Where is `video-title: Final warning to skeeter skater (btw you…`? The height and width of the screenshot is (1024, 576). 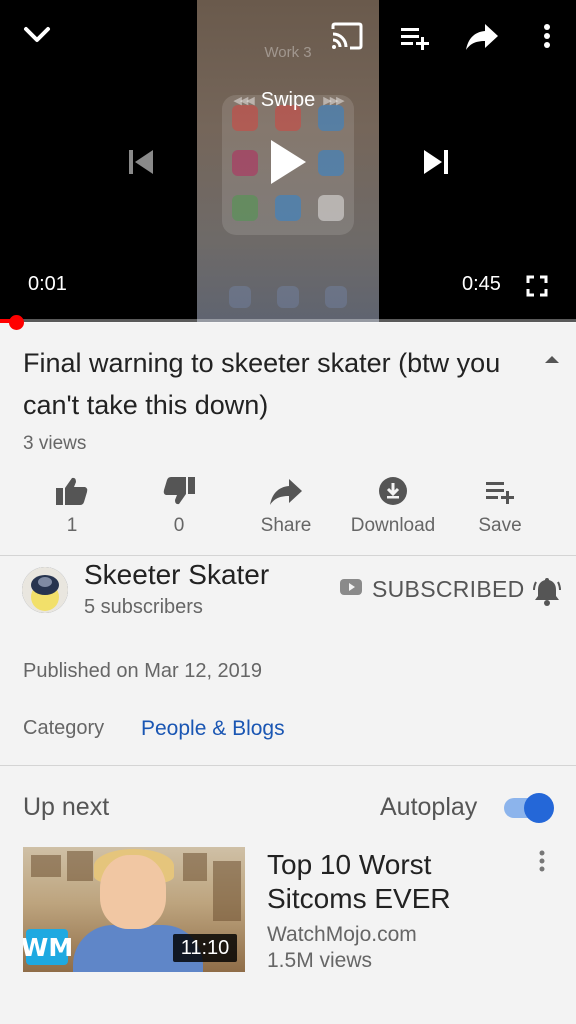 video-title: Final warning to skeeter skater (btw you… is located at coordinates (262, 384).